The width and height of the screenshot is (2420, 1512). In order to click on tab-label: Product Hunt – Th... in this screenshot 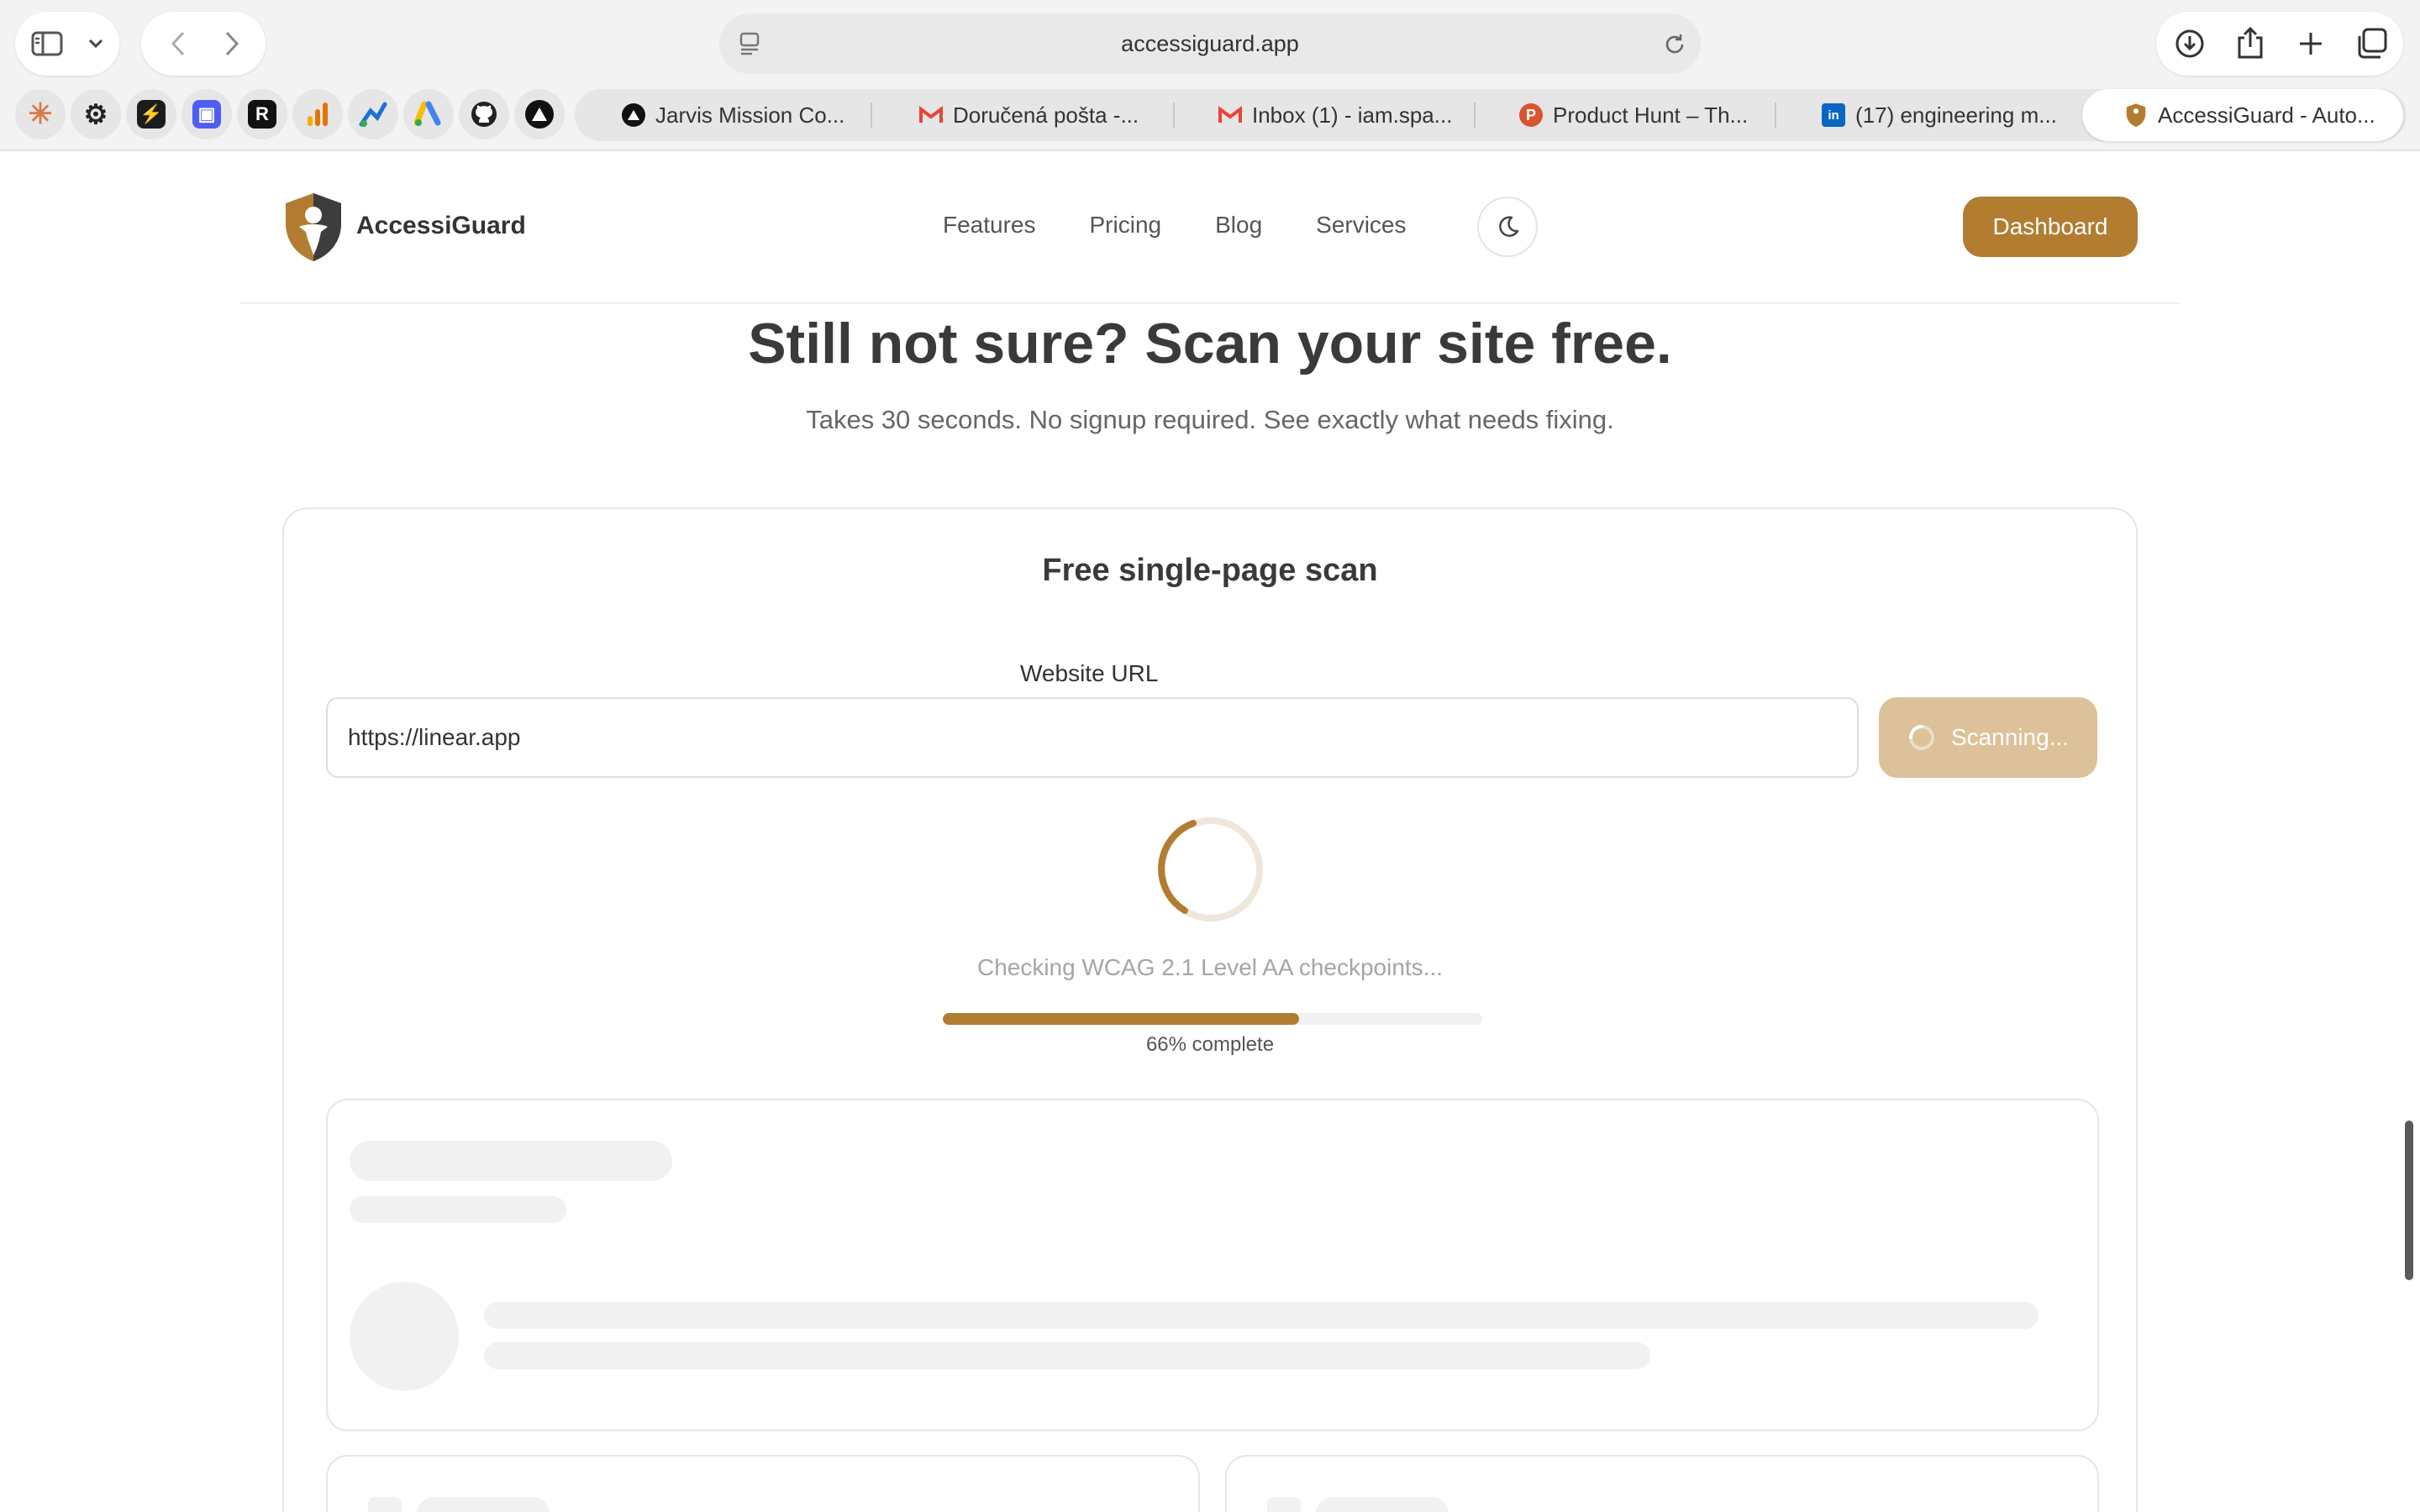, I will do `click(1651, 115)`.